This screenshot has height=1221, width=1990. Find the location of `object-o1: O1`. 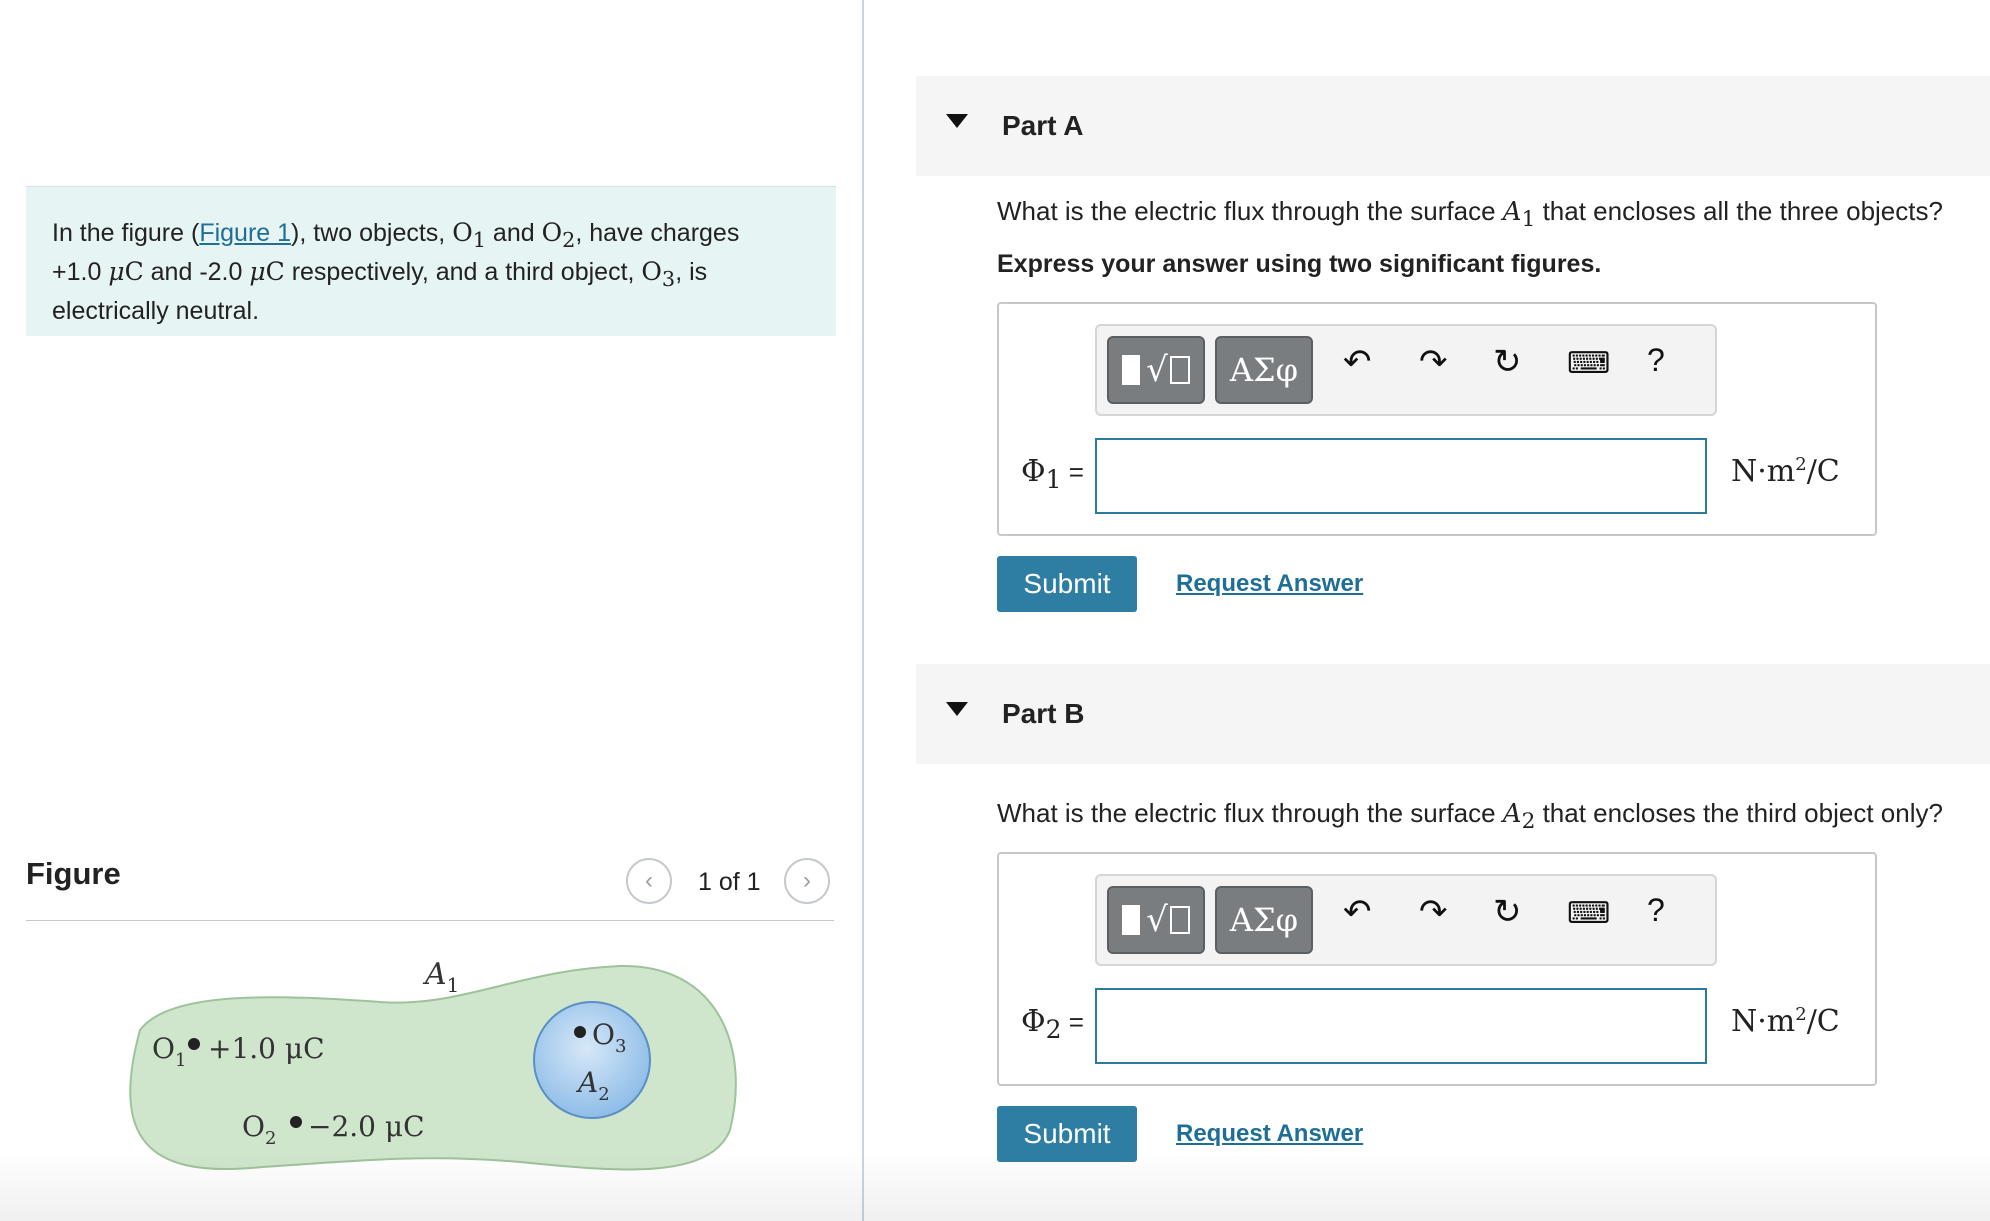

object-o1: O1 is located at coordinates (469, 235).